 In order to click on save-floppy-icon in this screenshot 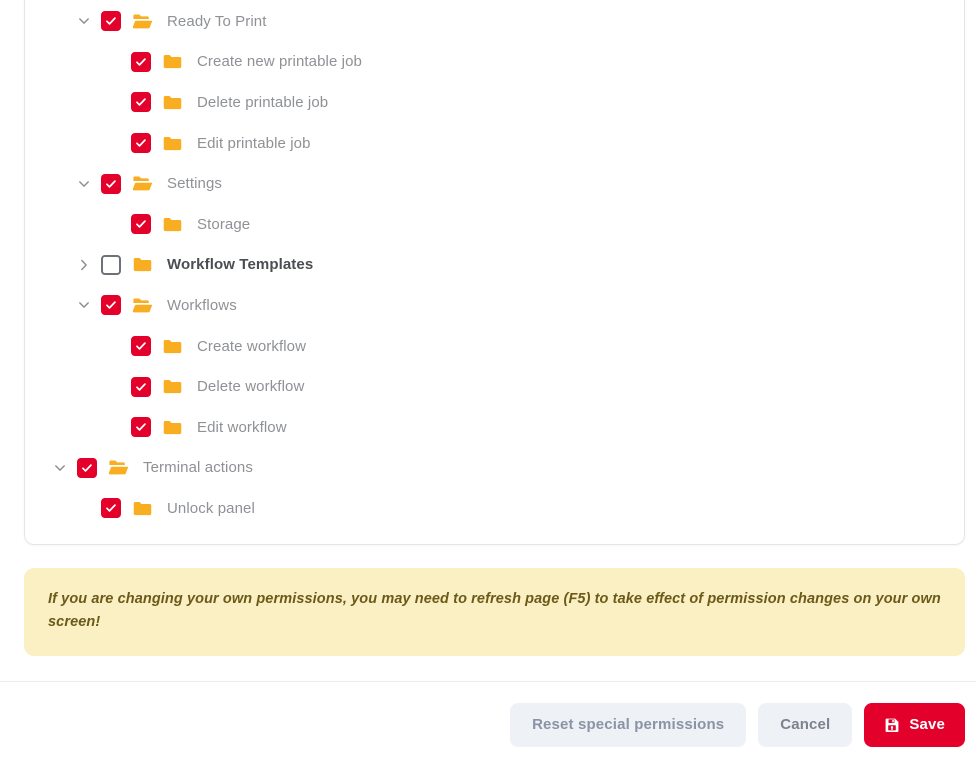, I will do `click(892, 725)`.